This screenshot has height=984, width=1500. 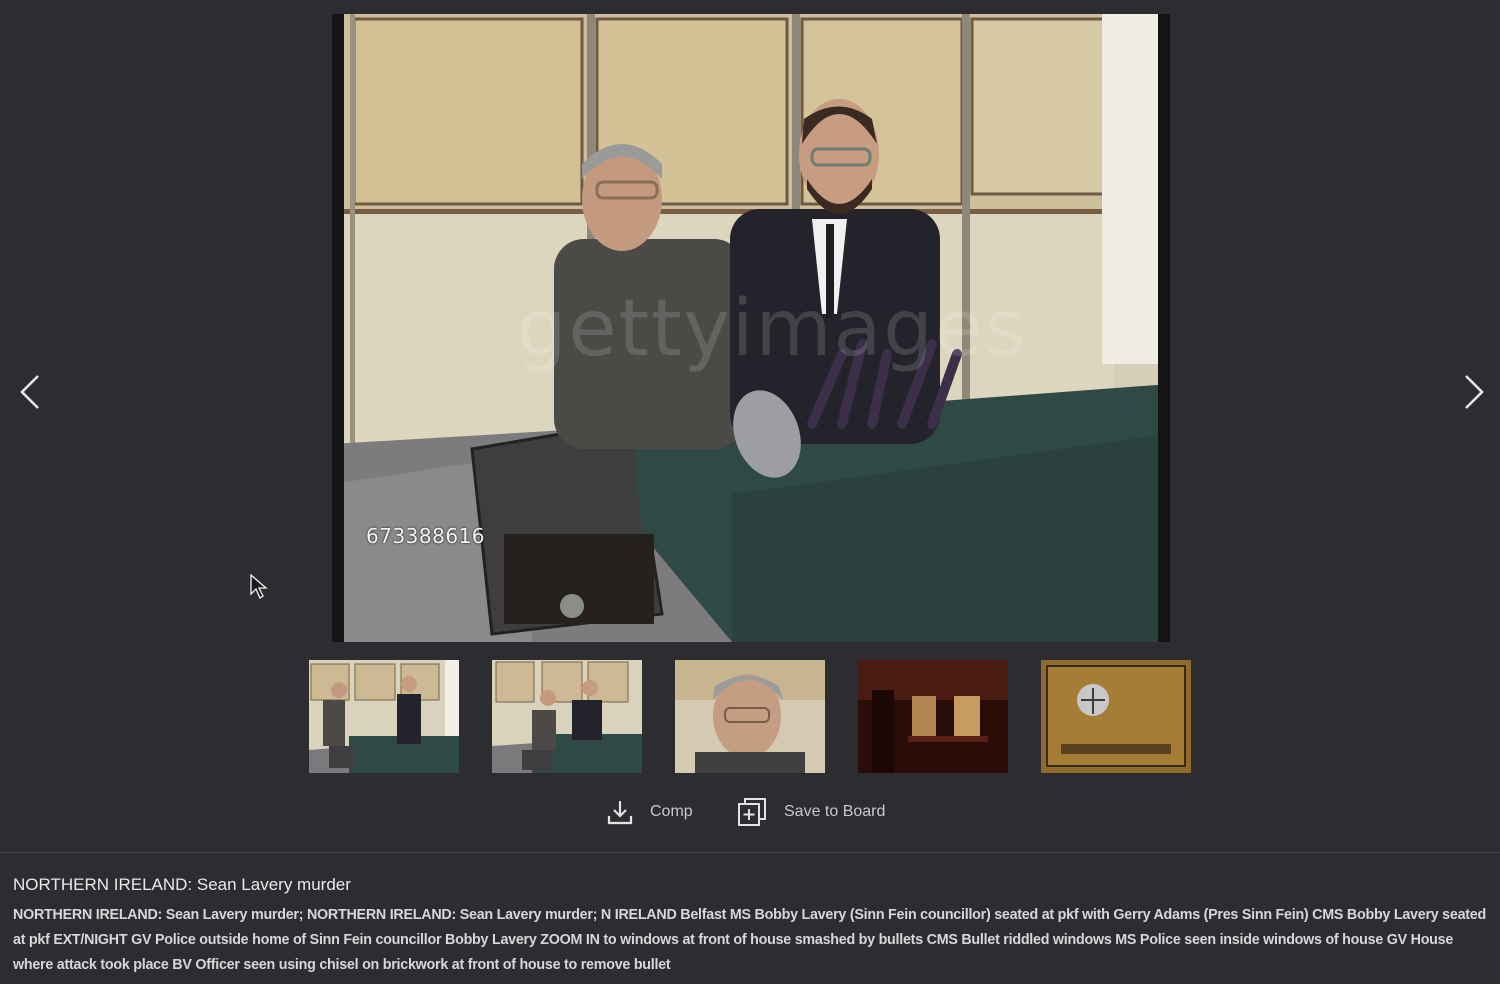 I want to click on download-icon, so click(x=620, y=812).